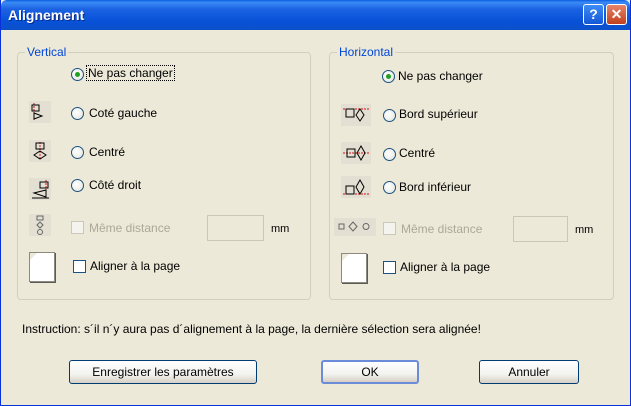 This screenshot has width=631, height=406. Describe the element at coordinates (529, 372) in the screenshot. I see `cancel-button: Annuler` at that location.